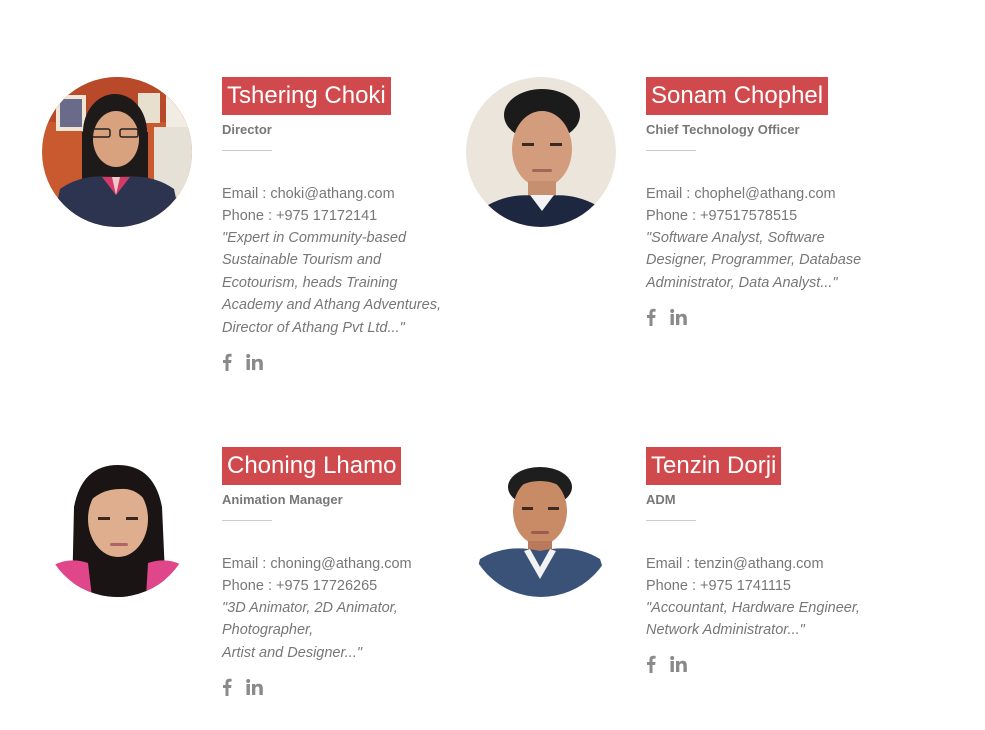 The height and width of the screenshot is (730, 985). What do you see at coordinates (312, 466) in the screenshot?
I see `member-name: Choning Lhamo` at bounding box center [312, 466].